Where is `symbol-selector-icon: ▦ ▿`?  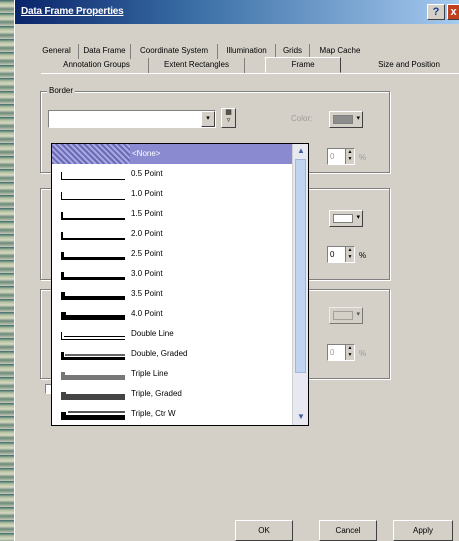
symbol-selector-icon: ▦ ▿ is located at coordinates (228, 116).